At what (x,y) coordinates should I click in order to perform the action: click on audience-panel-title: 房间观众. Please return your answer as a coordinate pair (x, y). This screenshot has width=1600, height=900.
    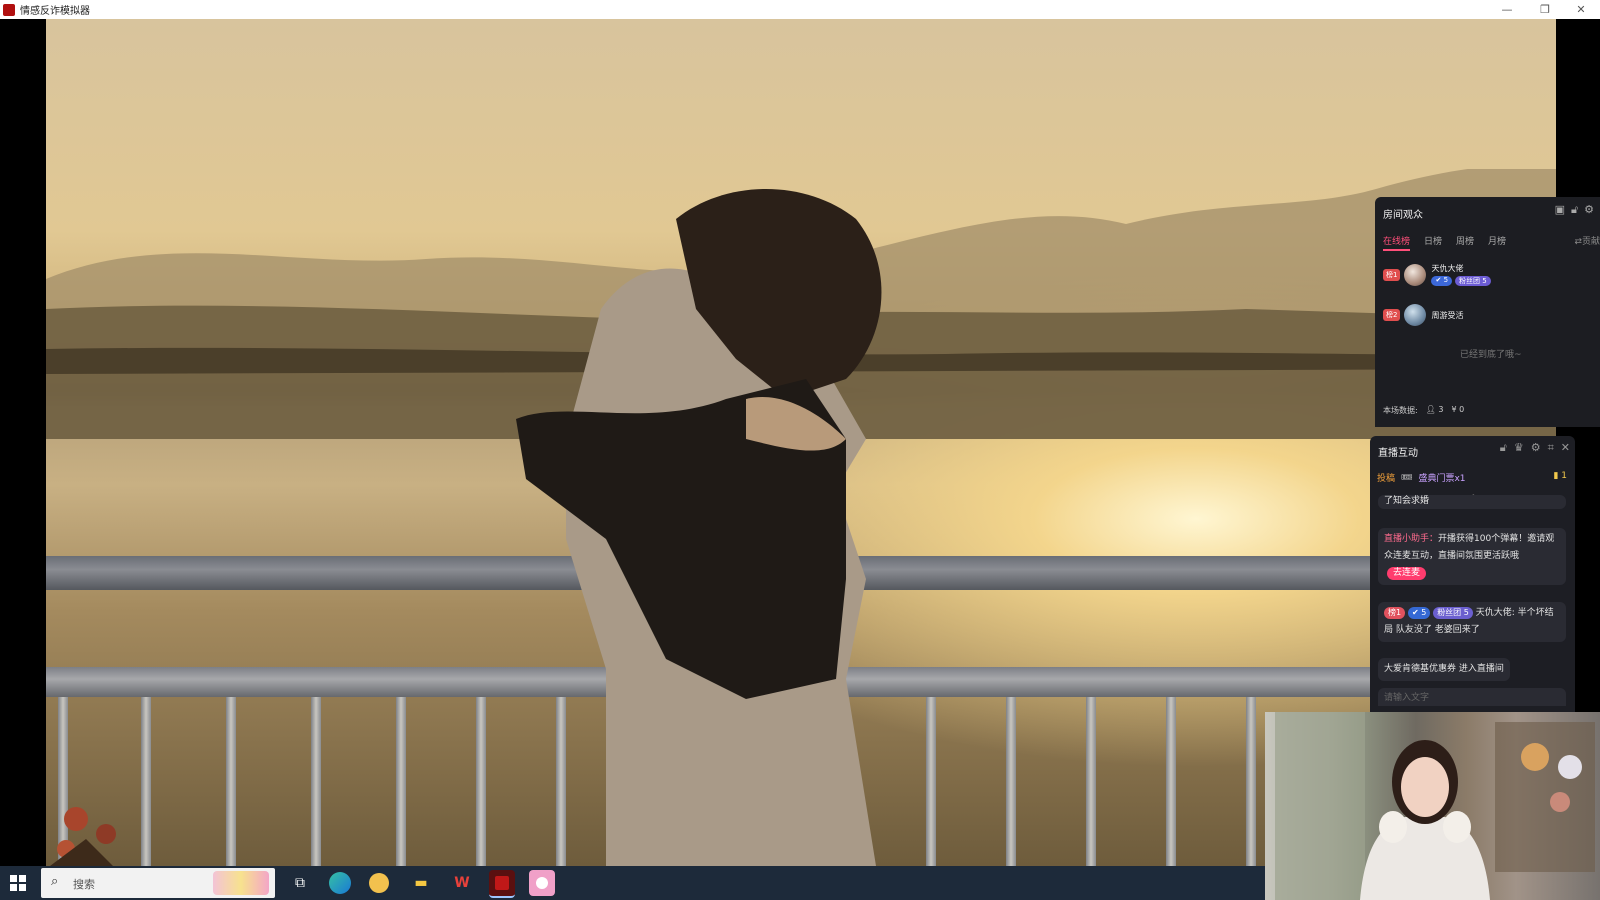
    Looking at the image, I should click on (1403, 215).